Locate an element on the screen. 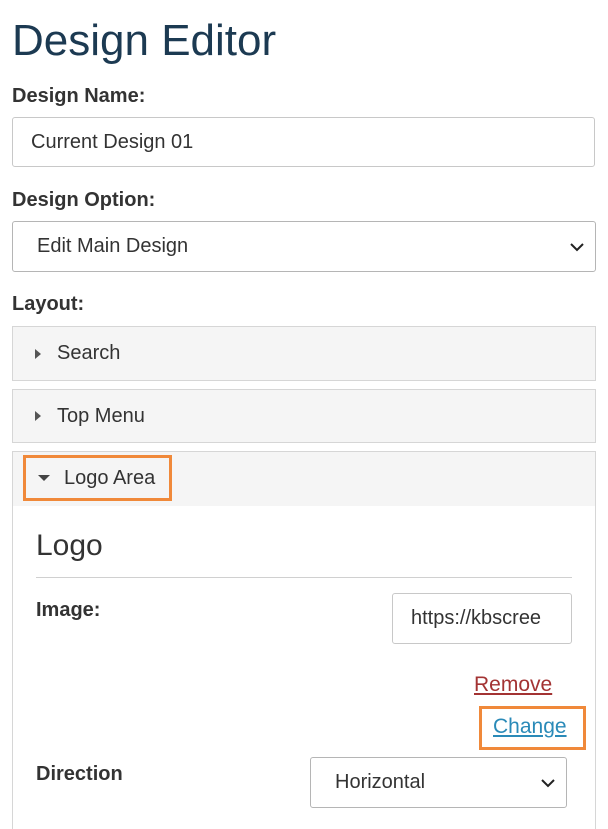 The image size is (608, 829). layout-label: Layout: is located at coordinates (48, 304).